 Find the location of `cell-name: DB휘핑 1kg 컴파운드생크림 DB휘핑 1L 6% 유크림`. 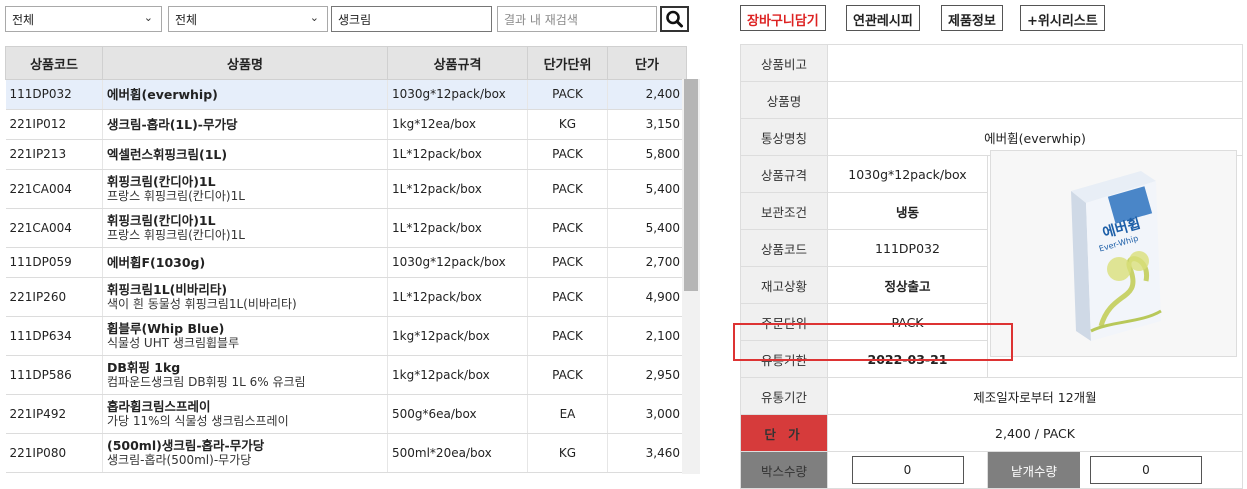

cell-name: DB휘핑 1kg 컴파운드생크림 DB휘핑 1L 6% 유크림 is located at coordinates (245, 375).